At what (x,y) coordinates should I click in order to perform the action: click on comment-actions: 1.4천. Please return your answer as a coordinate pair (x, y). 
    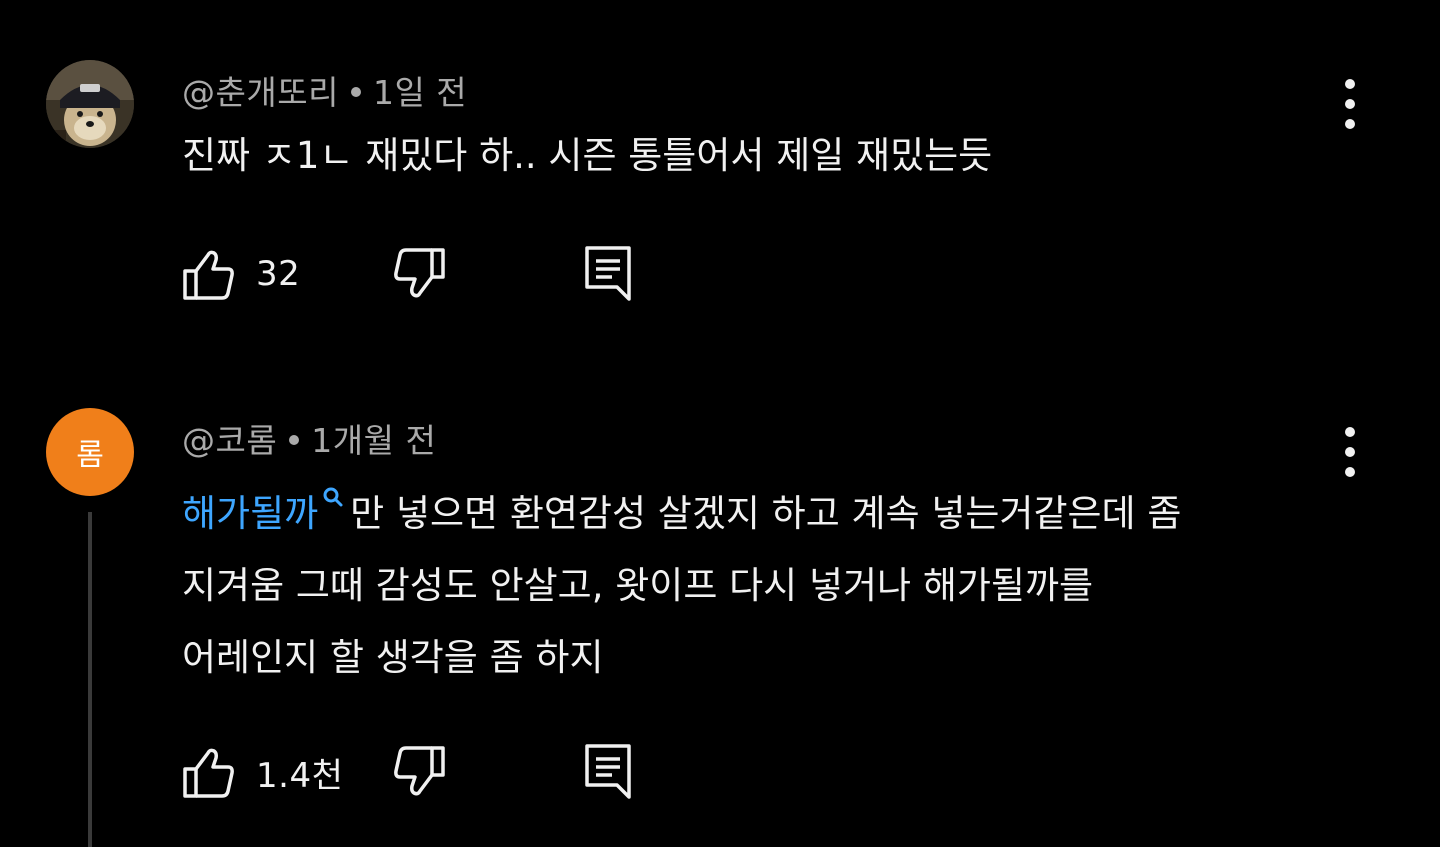
    Looking at the image, I should click on (432, 772).